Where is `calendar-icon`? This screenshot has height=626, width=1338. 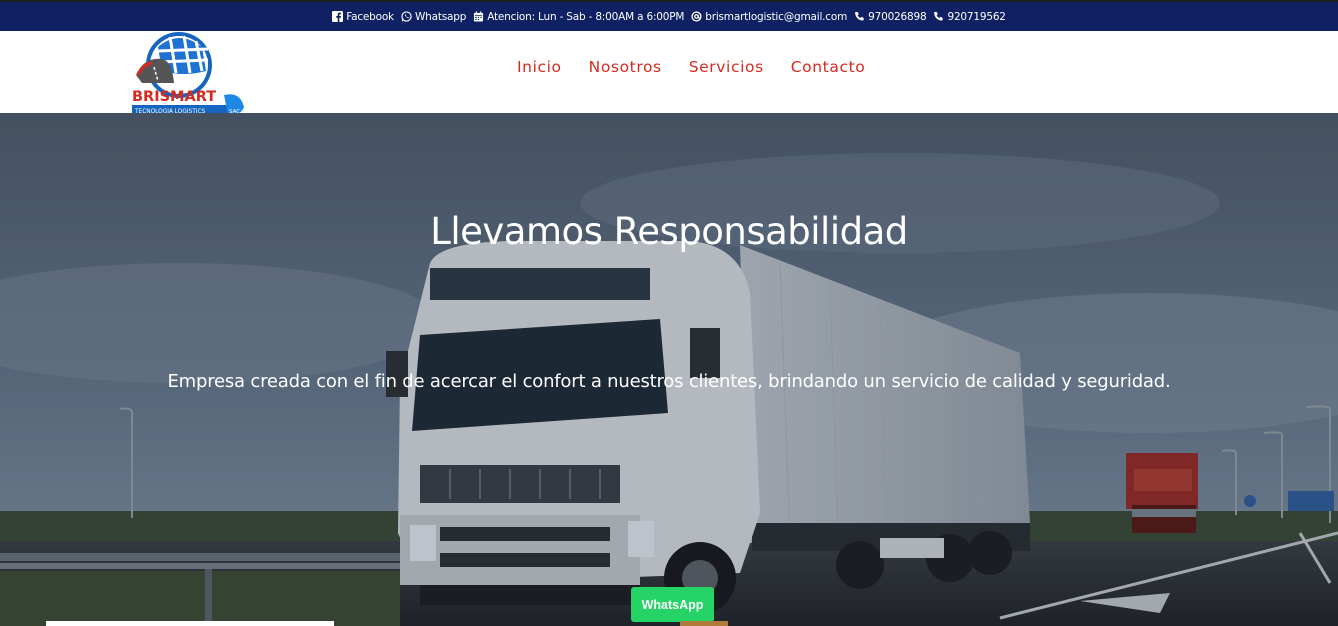 calendar-icon is located at coordinates (479, 16).